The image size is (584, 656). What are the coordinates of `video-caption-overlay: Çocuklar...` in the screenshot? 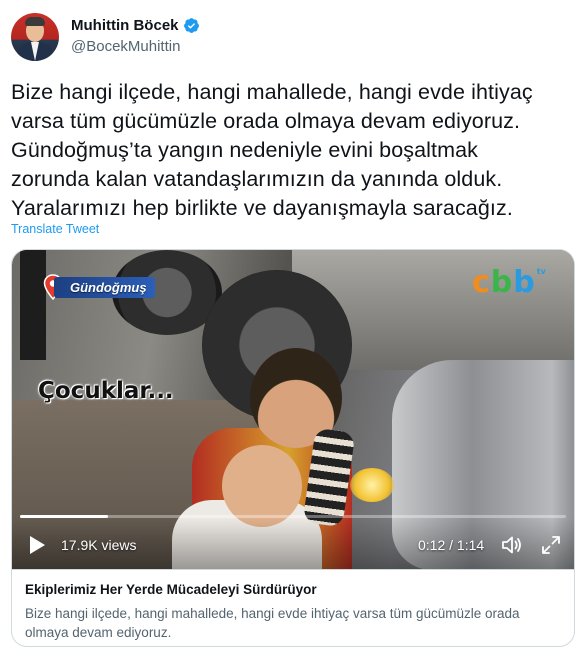 It's located at (106, 391).